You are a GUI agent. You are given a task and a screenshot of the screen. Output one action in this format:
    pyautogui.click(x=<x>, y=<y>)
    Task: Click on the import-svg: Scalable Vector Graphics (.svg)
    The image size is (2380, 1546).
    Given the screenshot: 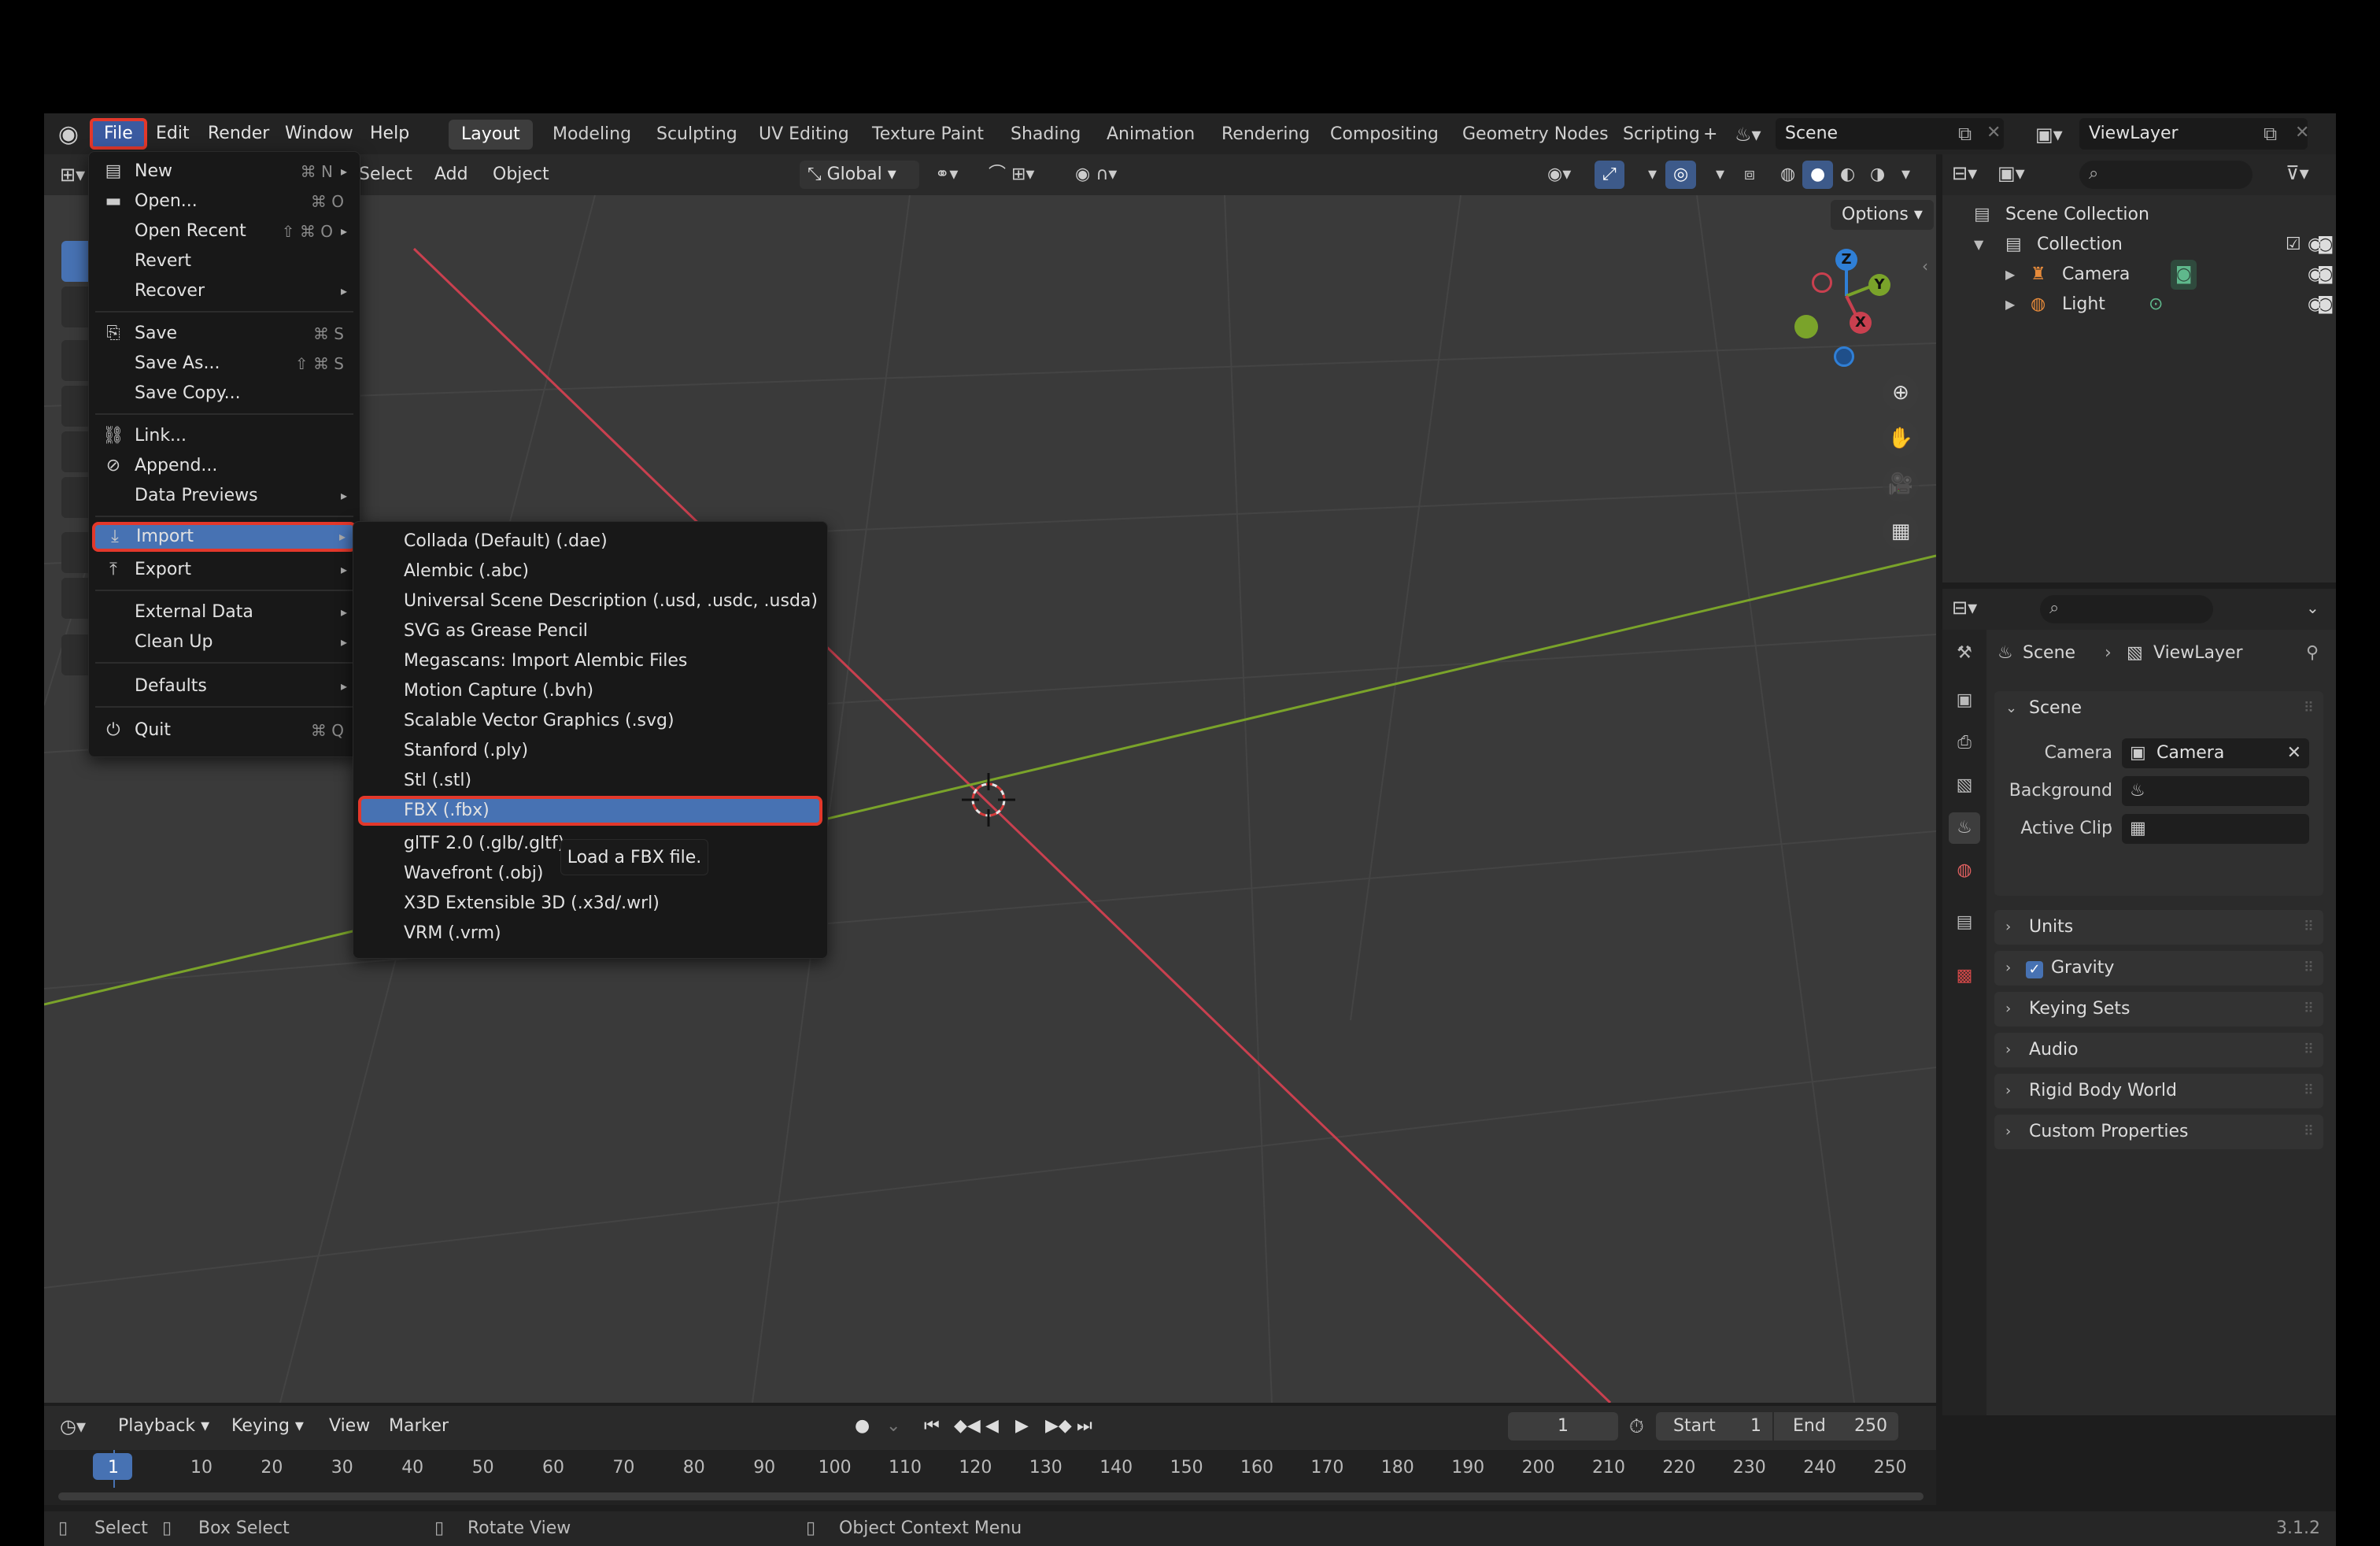 What is the action you would take?
    pyautogui.click(x=590, y=721)
    